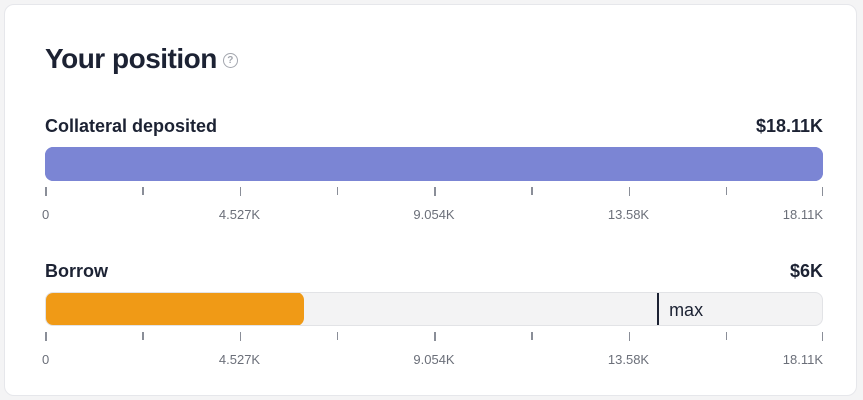  What do you see at coordinates (432, 205) in the screenshot?
I see `collateral-axis: 0 4.527K 9.054K 13.58K 18.11K` at bounding box center [432, 205].